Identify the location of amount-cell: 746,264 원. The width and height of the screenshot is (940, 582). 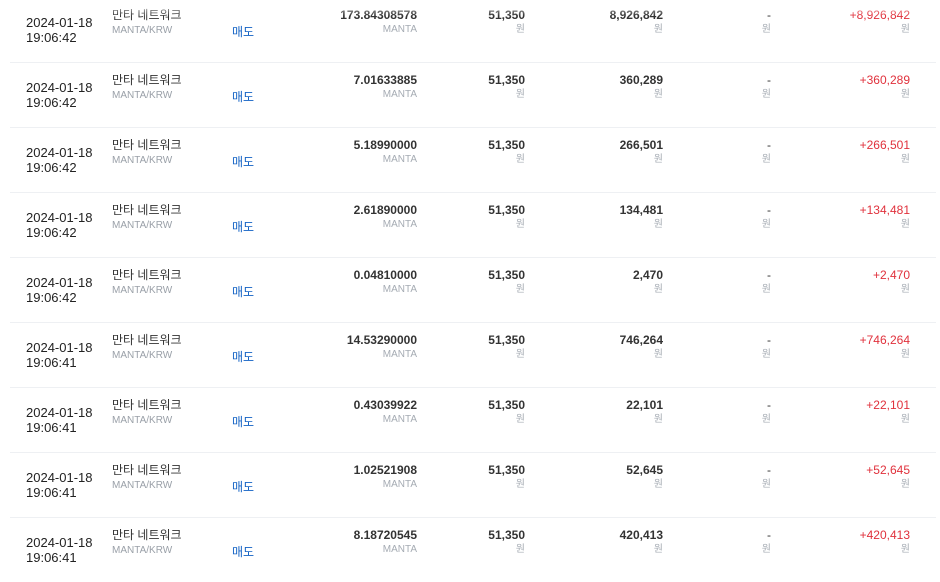
(616, 347).